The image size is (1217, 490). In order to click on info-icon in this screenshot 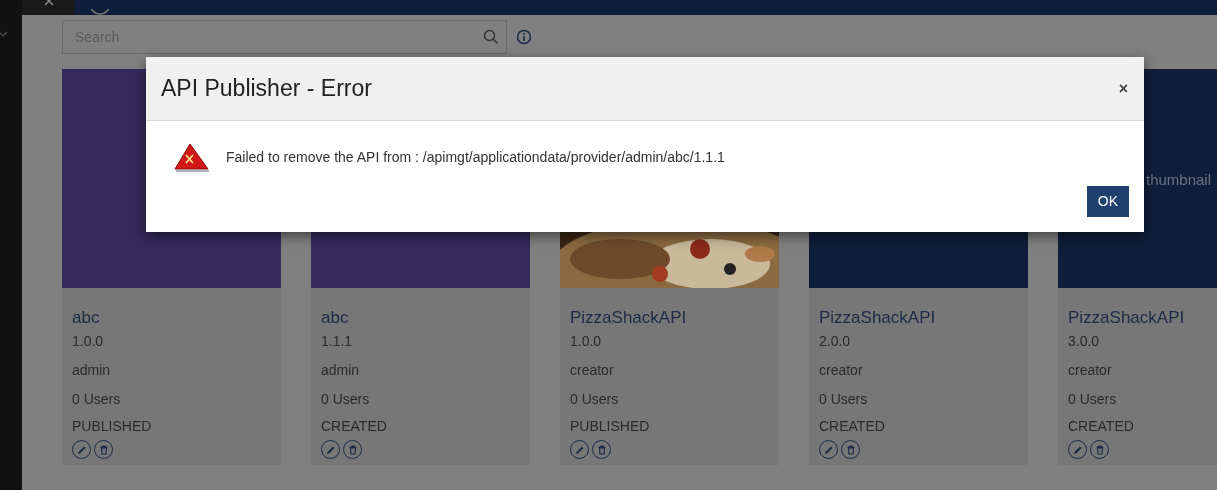, I will do `click(524, 37)`.